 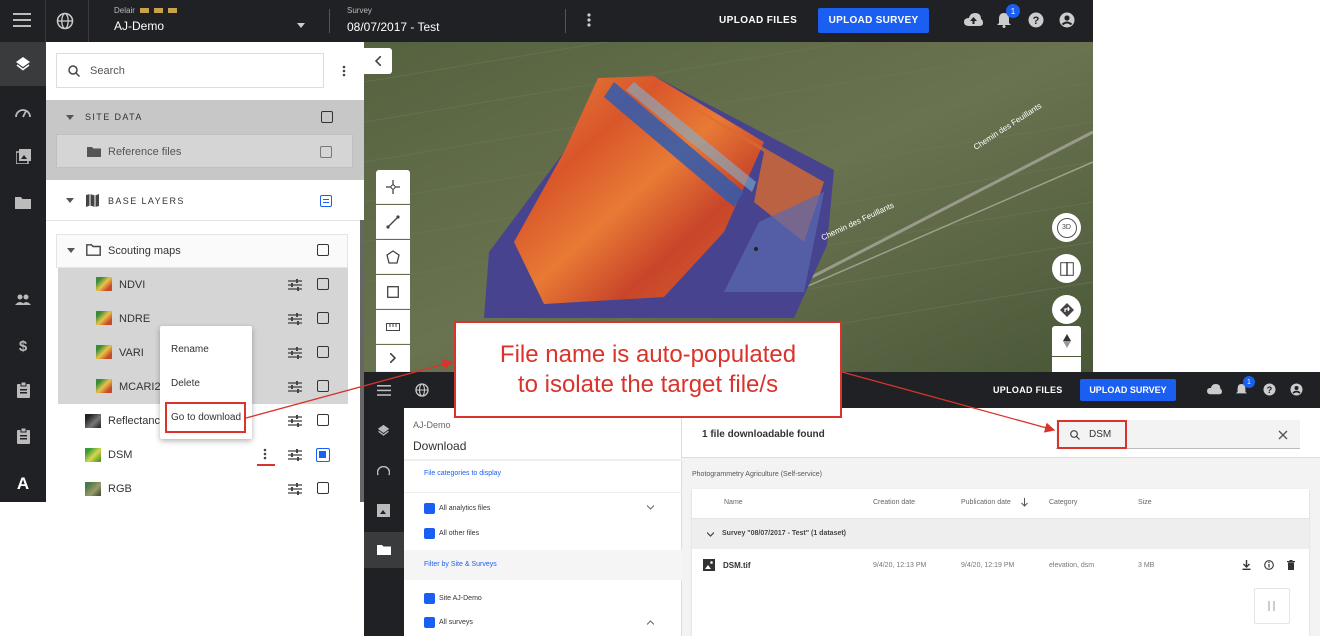 What do you see at coordinates (393, 292) in the screenshot?
I see `rectangle-tool-icon` at bounding box center [393, 292].